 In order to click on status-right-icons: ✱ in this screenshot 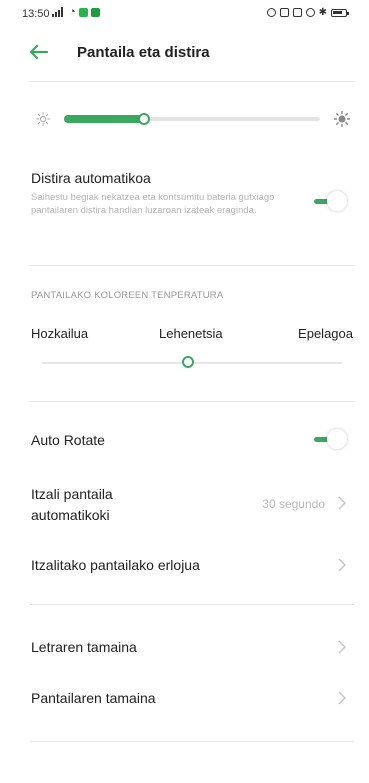, I will do `click(307, 12)`.